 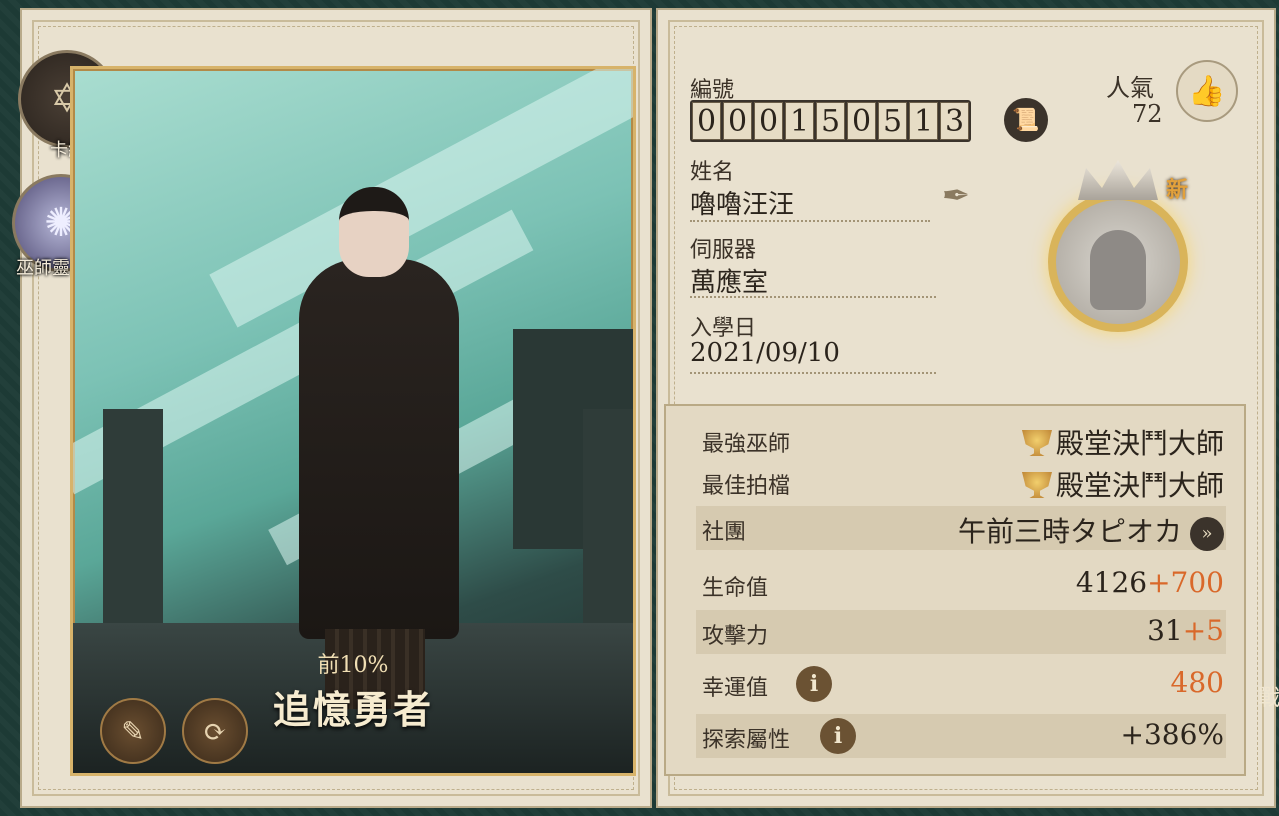 What do you see at coordinates (961, 440) in the screenshot?
I see `stat-row-best-wizard: 最強巫師 殿堂決鬥大師` at bounding box center [961, 440].